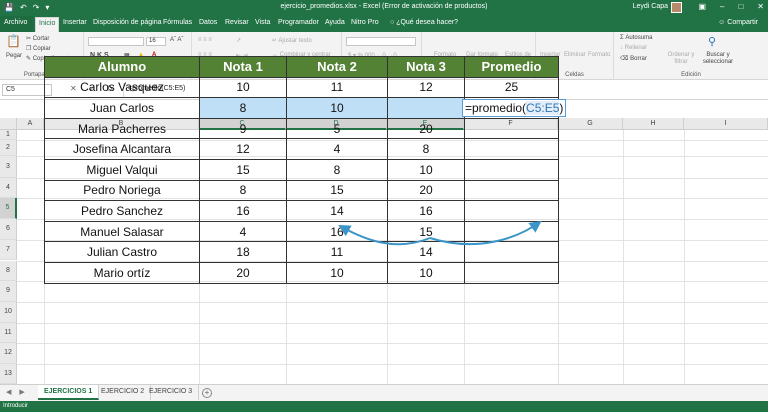 The width and height of the screenshot is (768, 412). Describe the element at coordinates (262, 22) in the screenshot. I see `tab-view: Vista` at that location.